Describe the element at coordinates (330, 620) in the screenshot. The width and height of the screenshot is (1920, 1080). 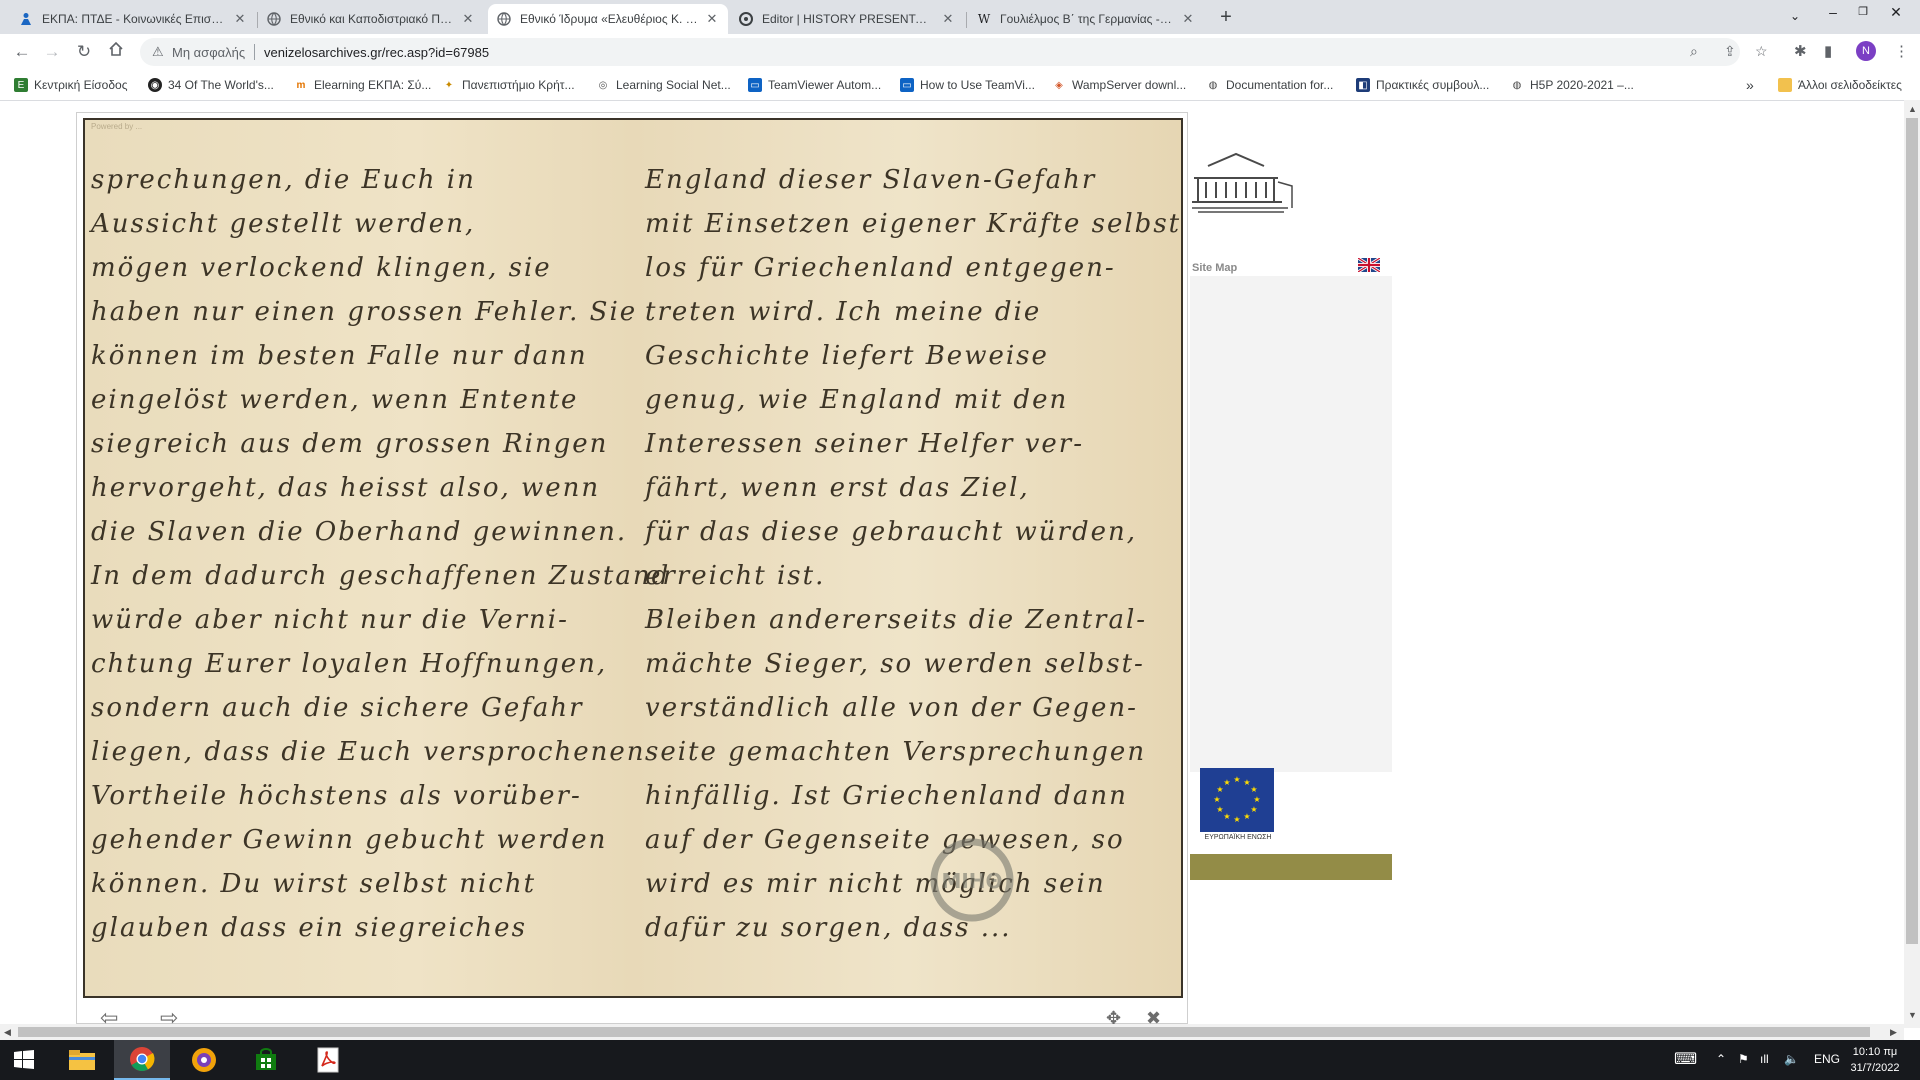
I see `manuscript-line: würde aber nicht nur die Verni-` at that location.